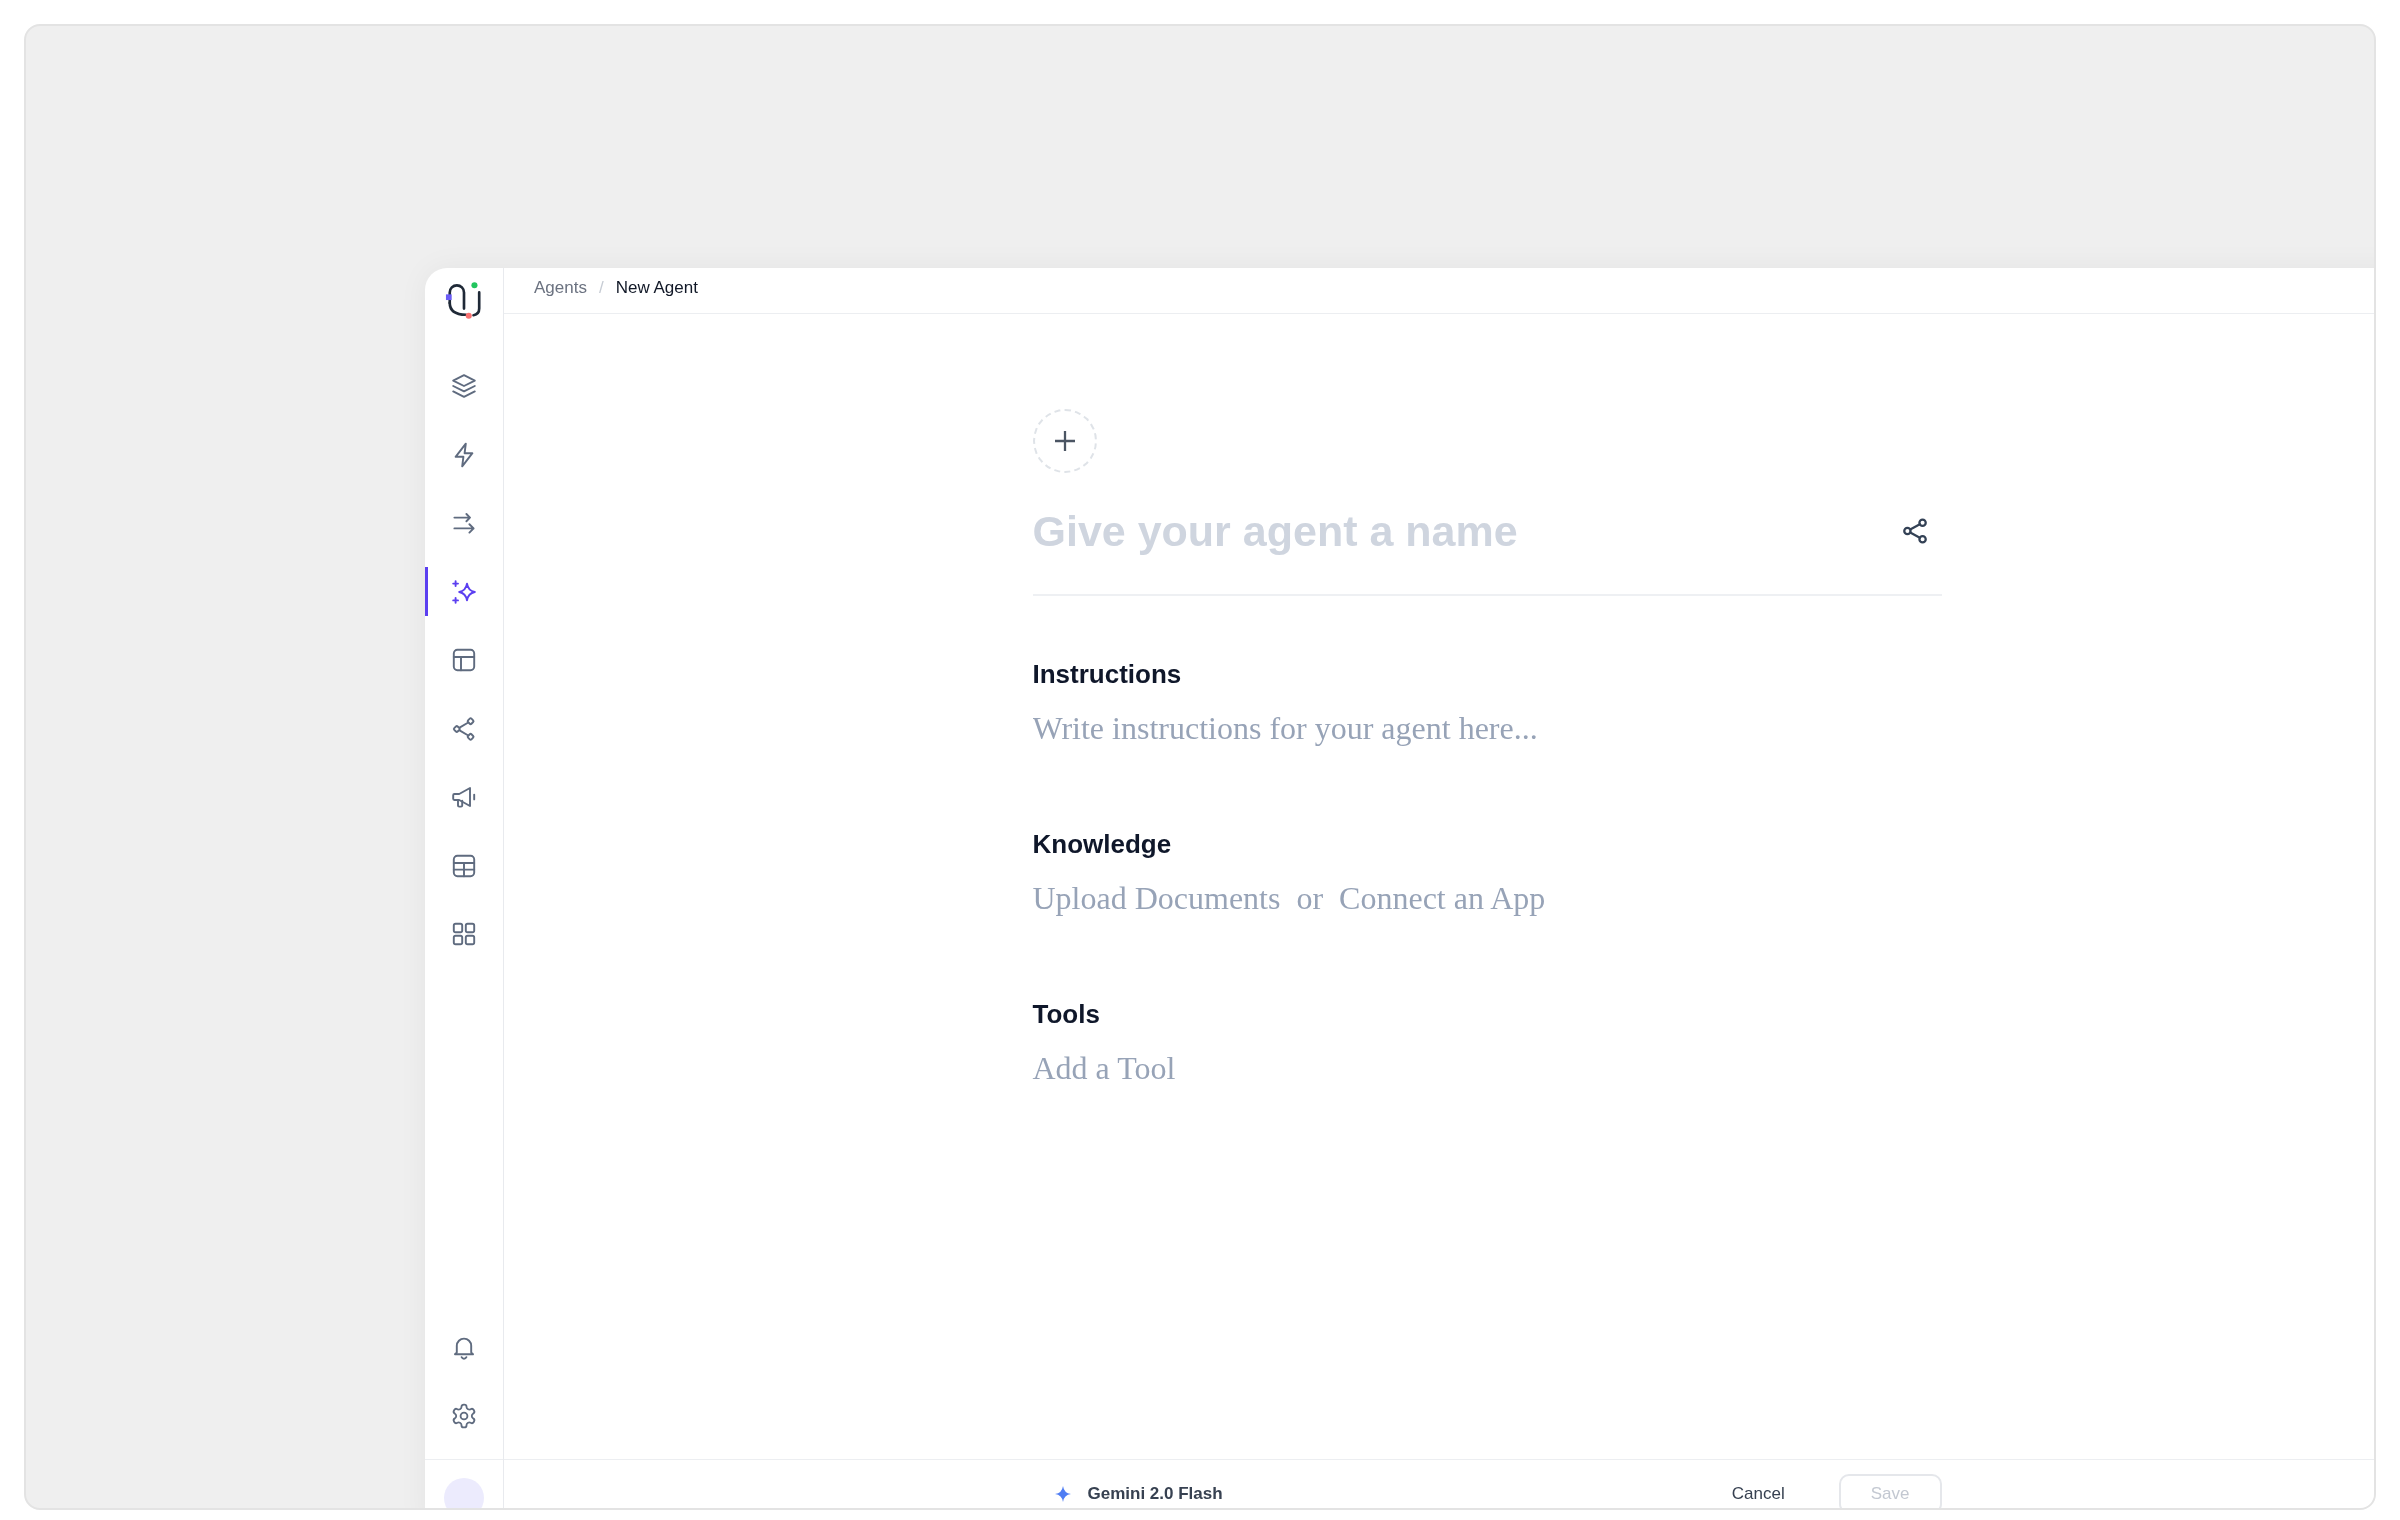 The width and height of the screenshot is (2400, 1520). I want to click on share-icon, so click(1914, 531).